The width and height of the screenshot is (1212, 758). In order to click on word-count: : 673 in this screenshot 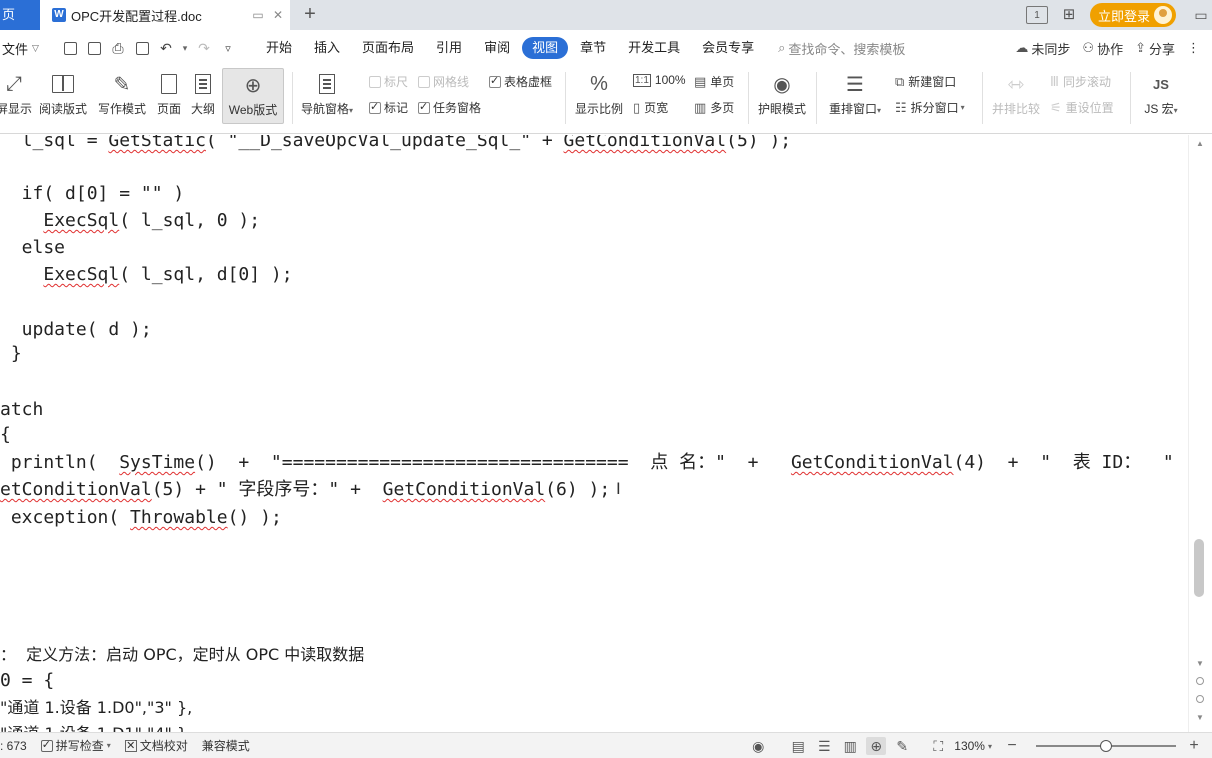, I will do `click(13, 746)`.